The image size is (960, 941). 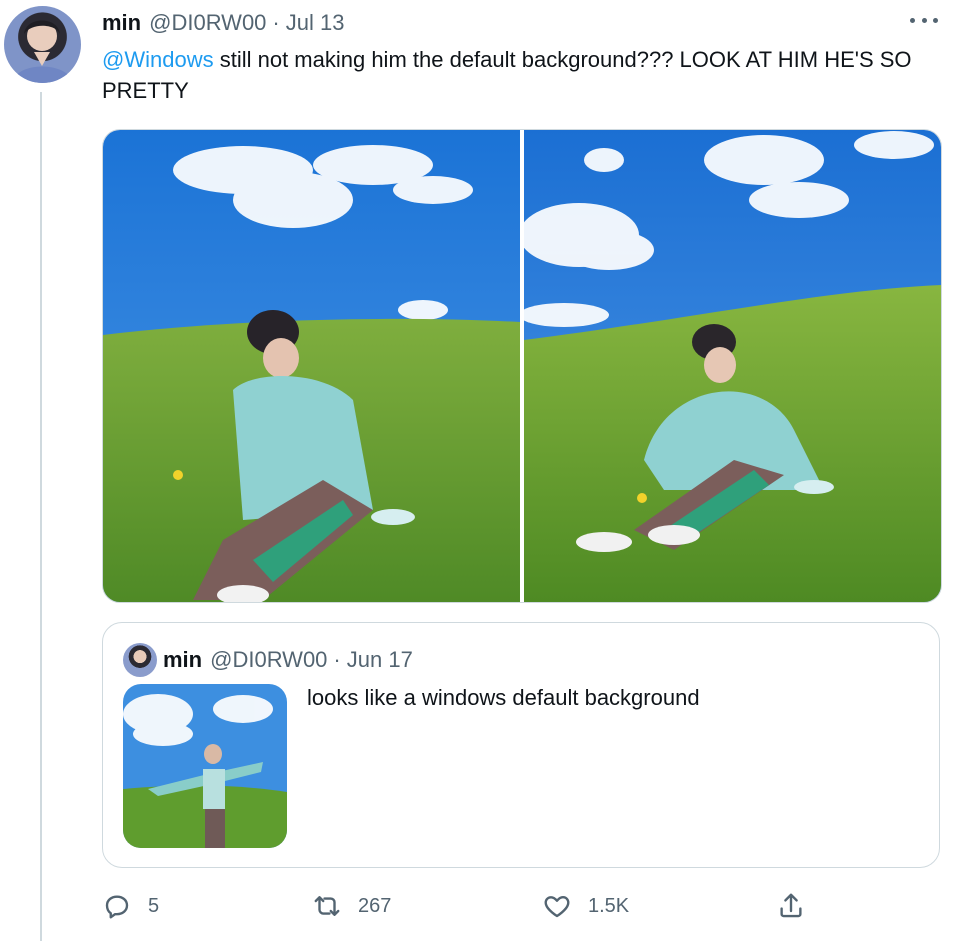 What do you see at coordinates (503, 697) in the screenshot?
I see `quoted-text: looks like a windows default background` at bounding box center [503, 697].